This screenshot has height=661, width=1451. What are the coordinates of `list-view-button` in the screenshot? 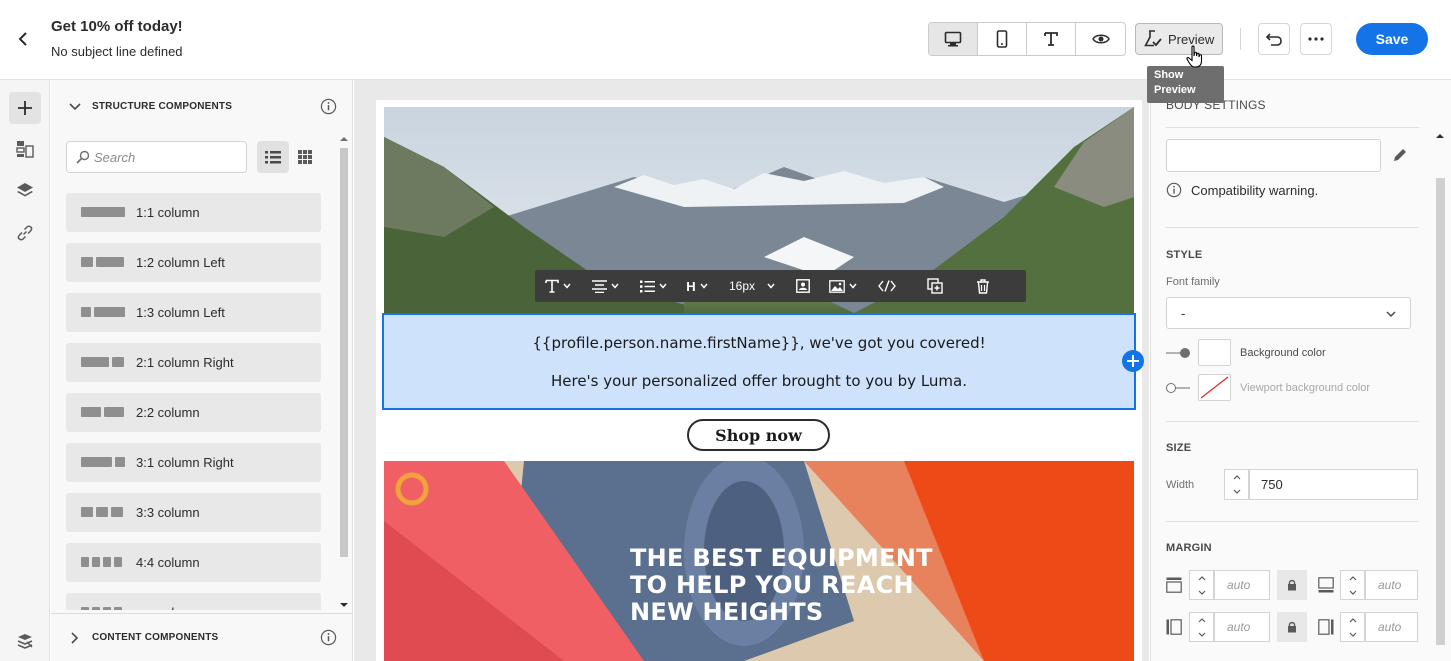 It's located at (273, 157).